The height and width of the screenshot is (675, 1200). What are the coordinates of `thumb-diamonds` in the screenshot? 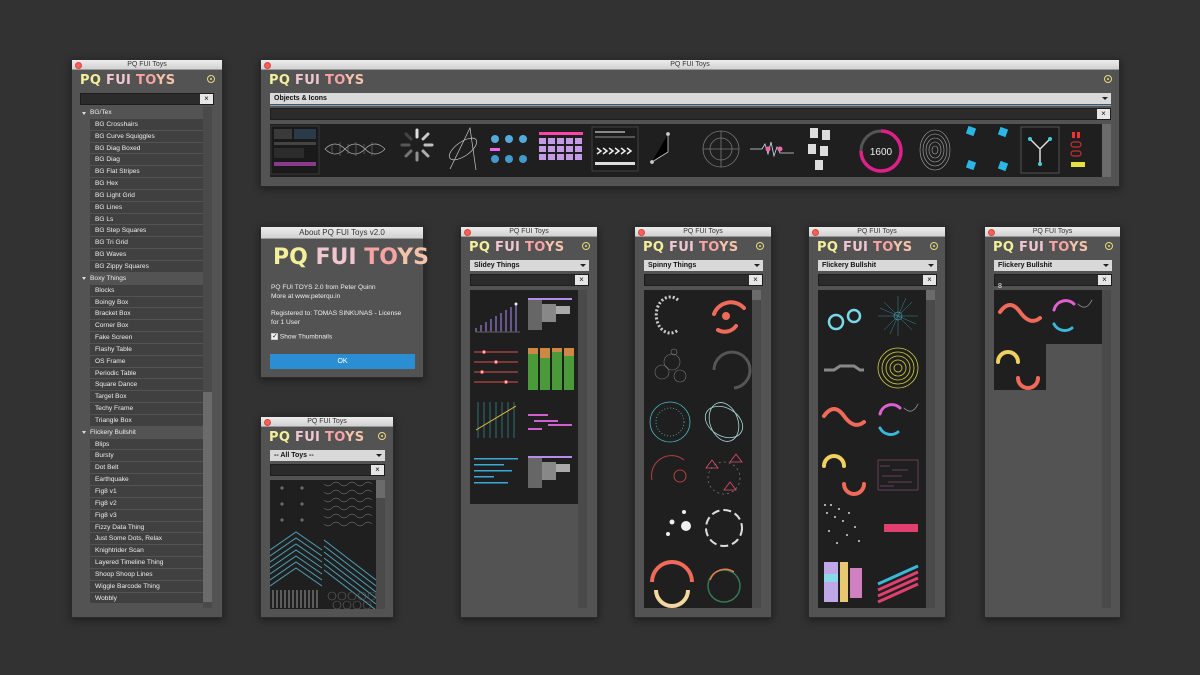 It's located at (987, 148).